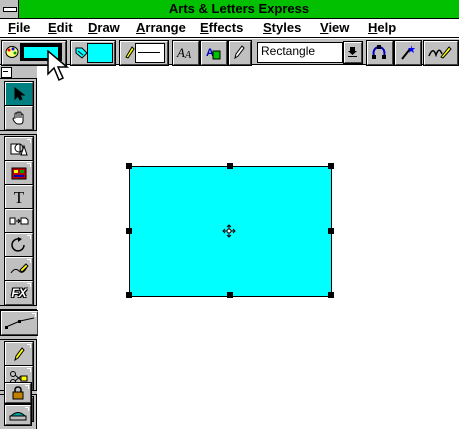 Image resolution: width=459 pixels, height=429 pixels. I want to click on convert-icon, so click(19, 221).